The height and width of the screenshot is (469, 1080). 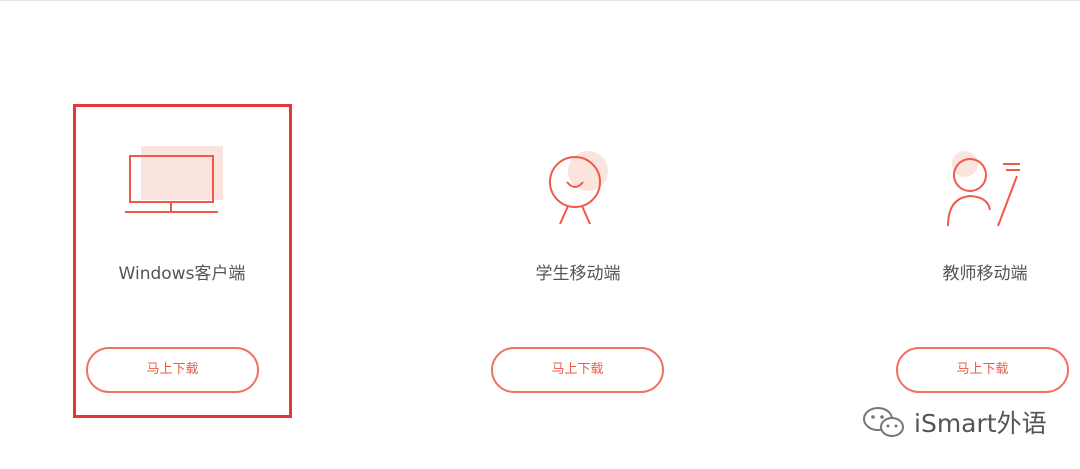 I want to click on teacher-icon, so click(x=983, y=189).